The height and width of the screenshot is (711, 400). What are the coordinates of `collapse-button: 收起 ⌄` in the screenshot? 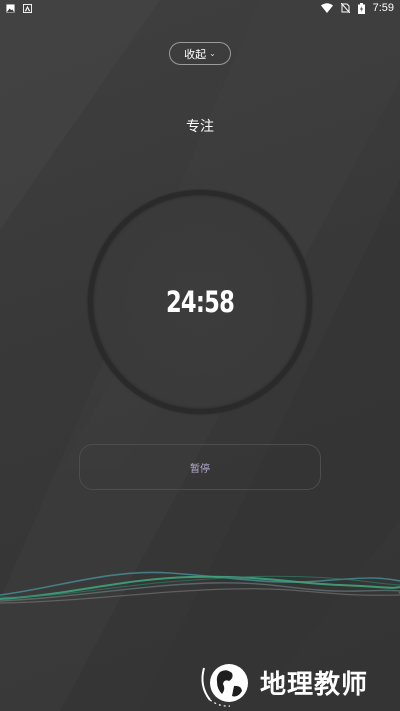 It's located at (200, 53).